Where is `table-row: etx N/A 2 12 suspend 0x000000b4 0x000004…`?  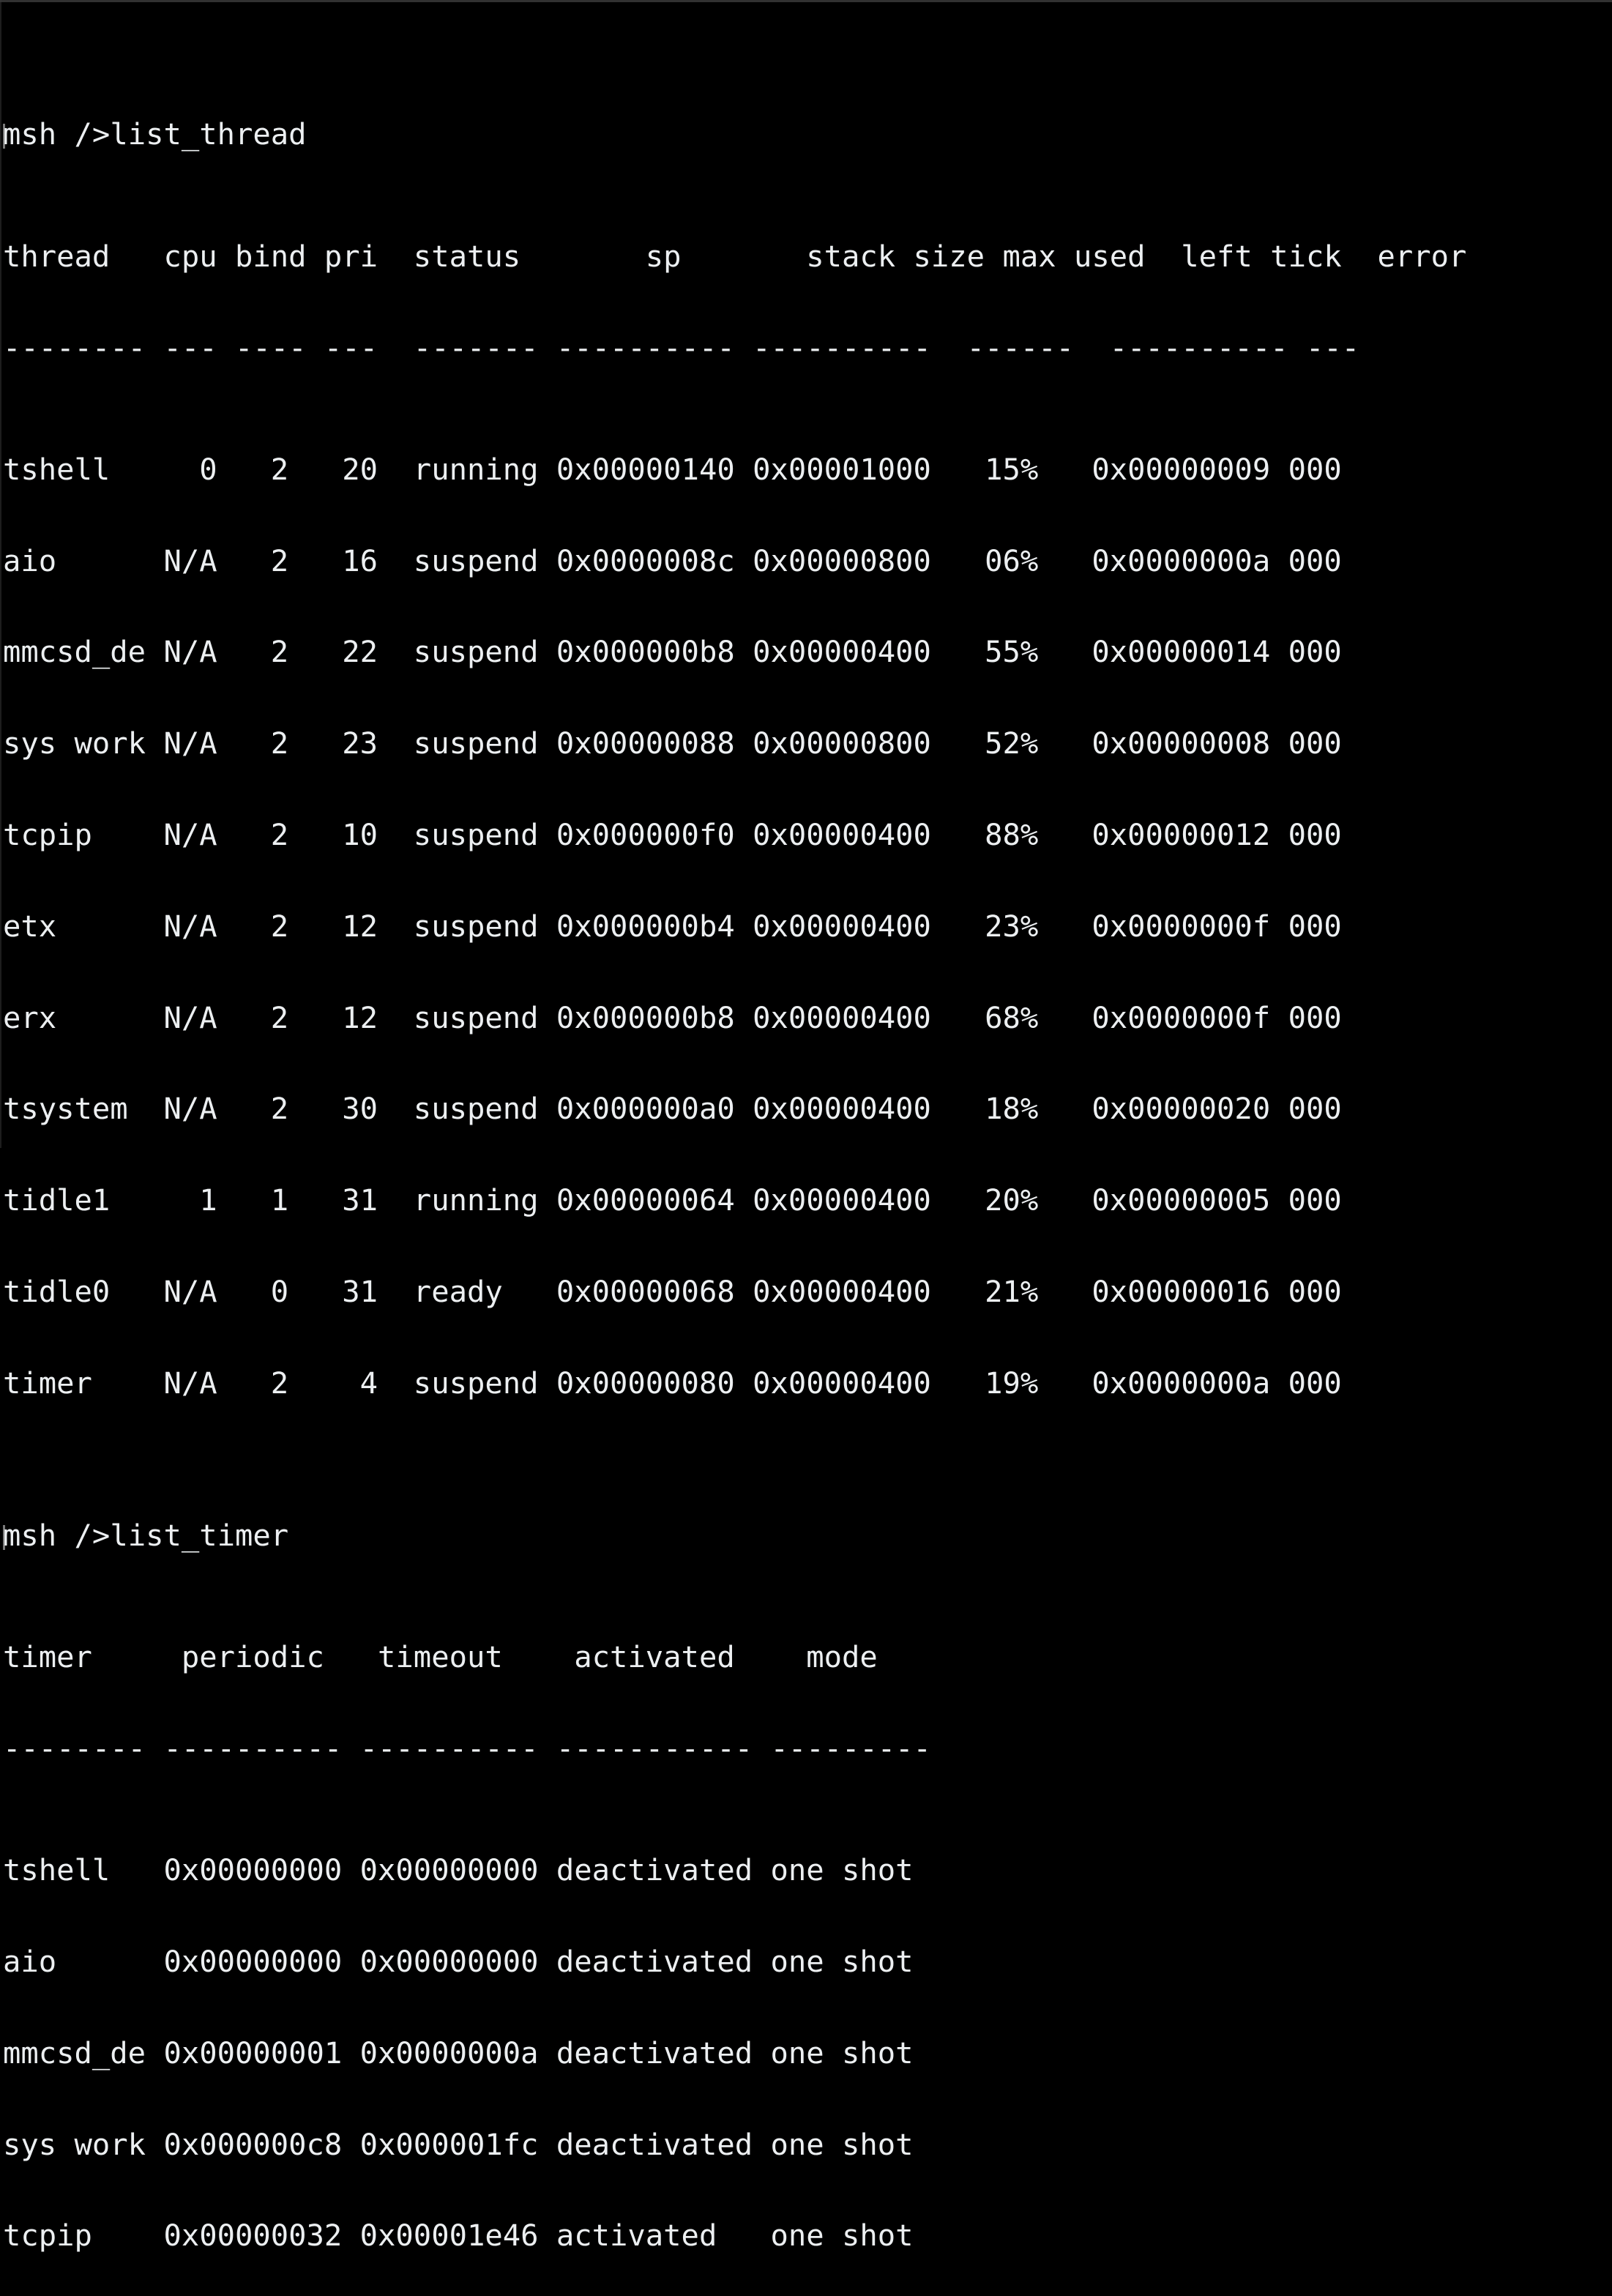
table-row: etx N/A 2 12 suspend 0x000000b4 0x000004… is located at coordinates (672, 926).